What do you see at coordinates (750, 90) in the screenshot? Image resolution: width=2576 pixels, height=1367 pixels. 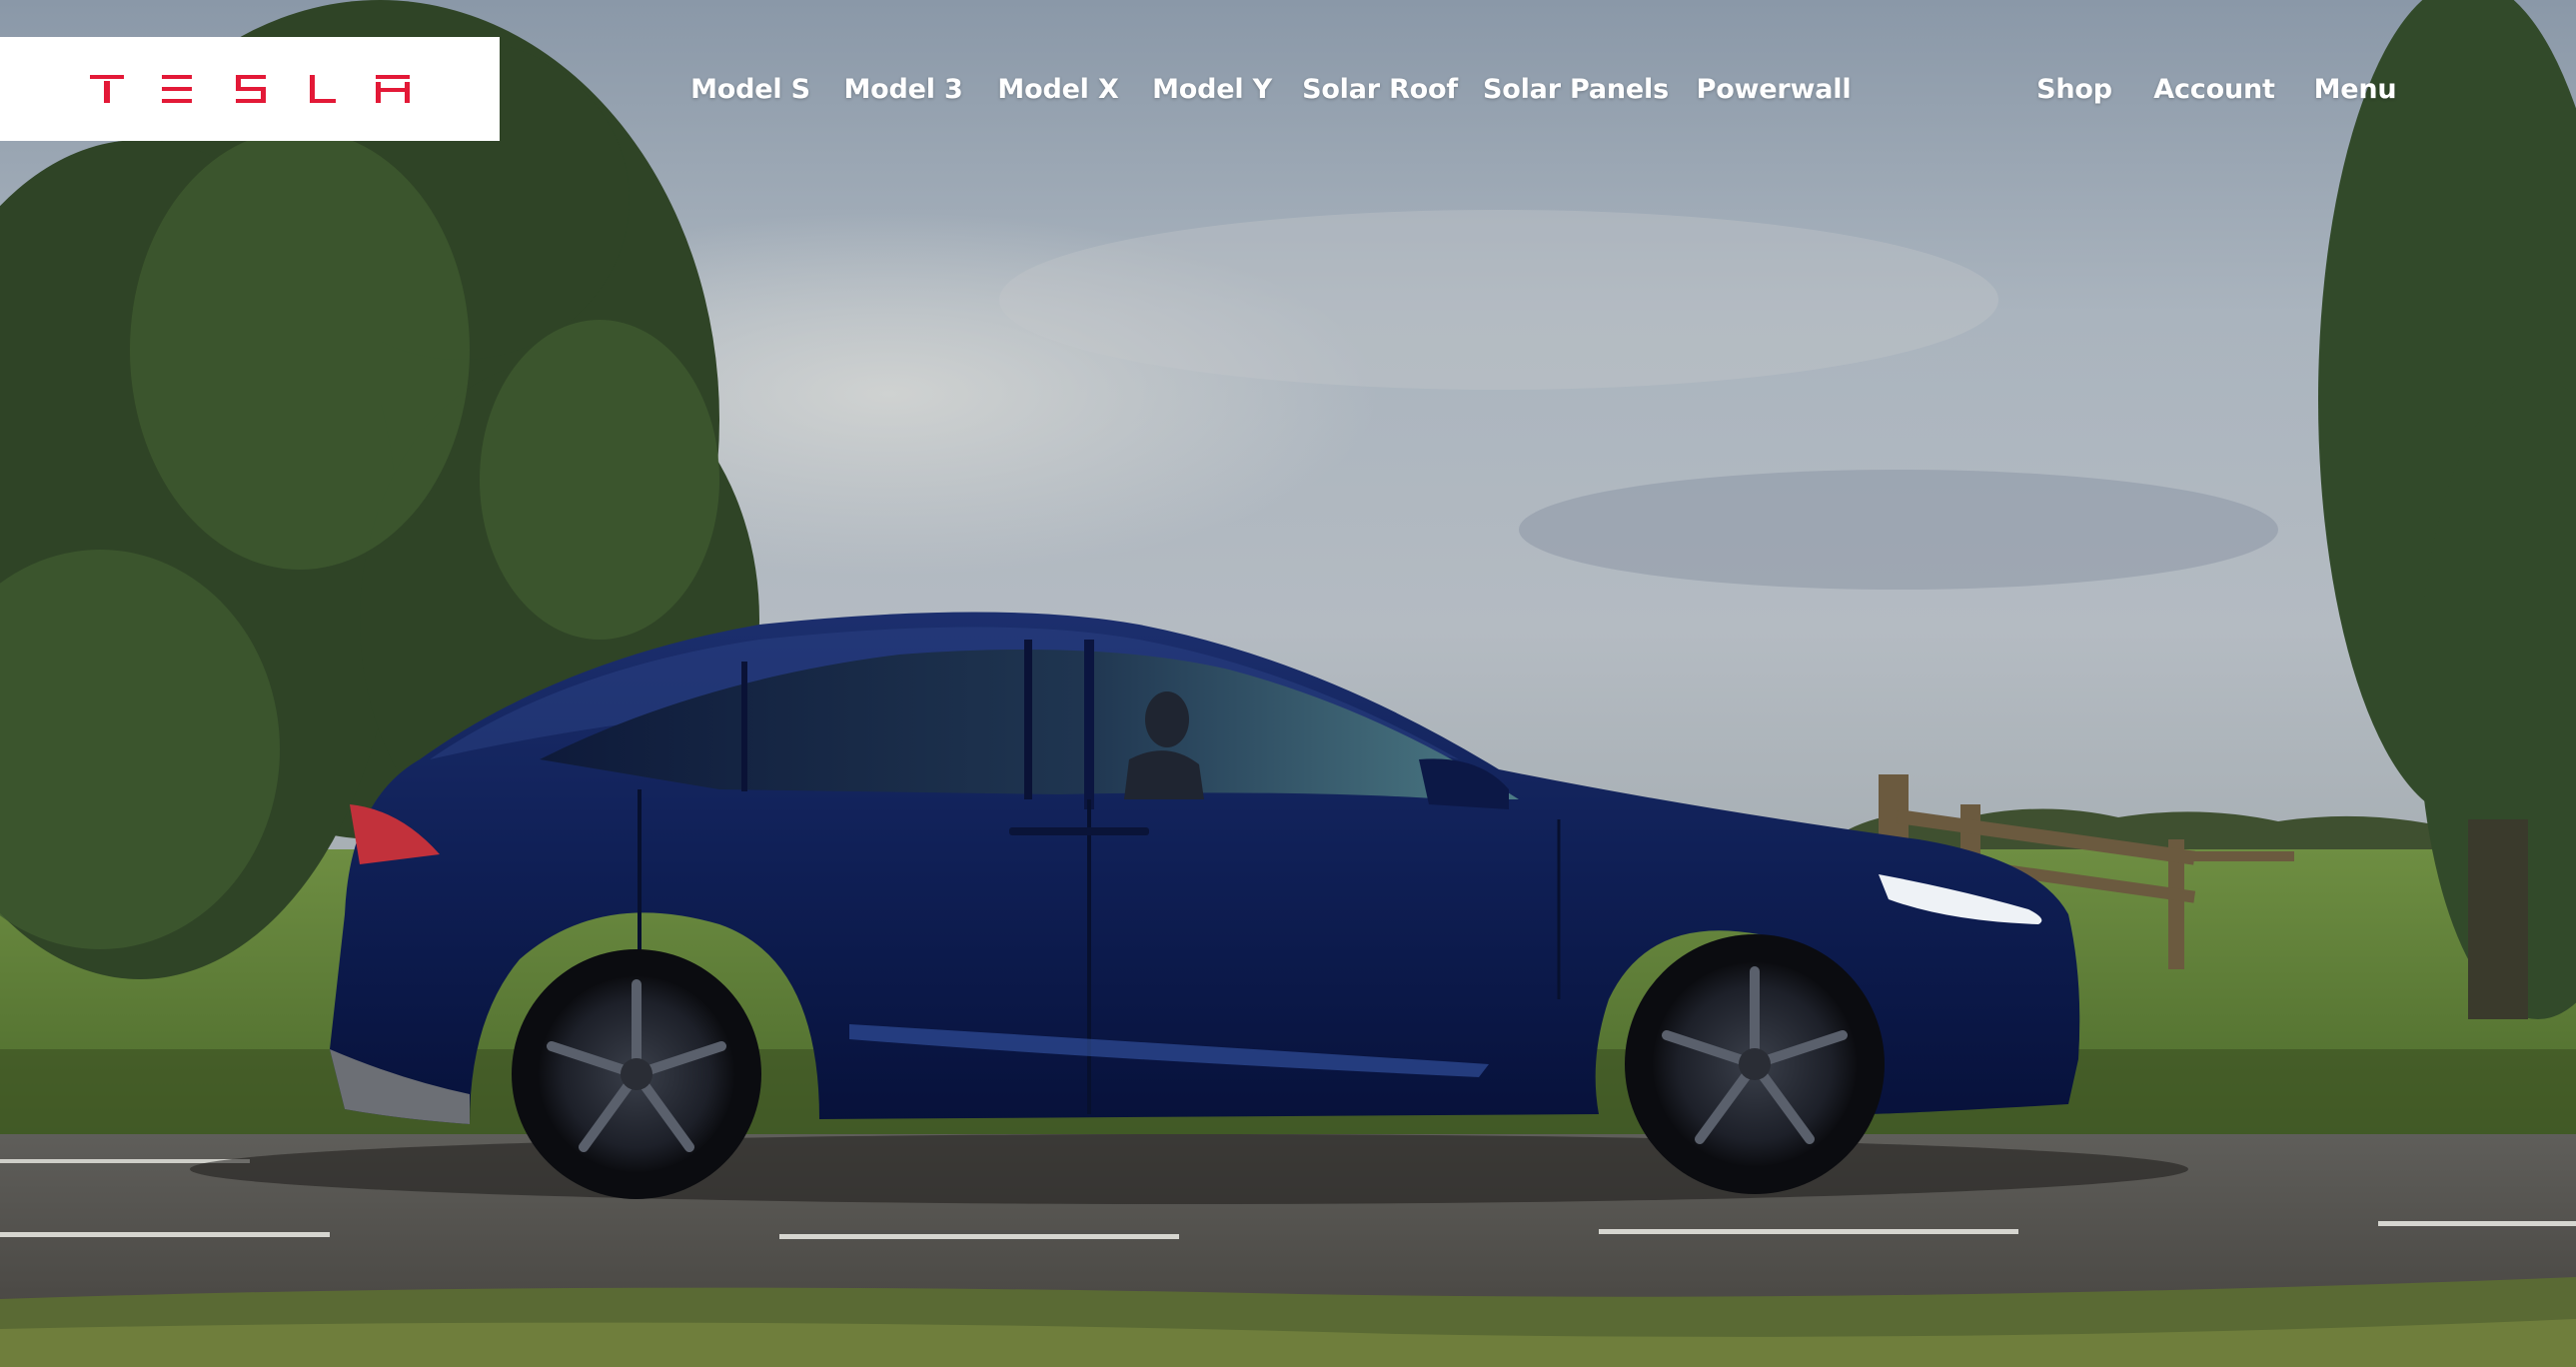 I see `nav-link-model-s: Model S` at bounding box center [750, 90].